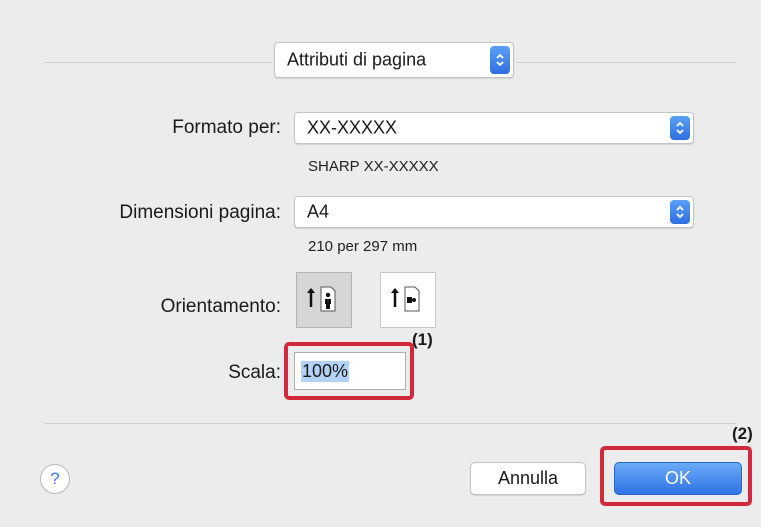 This screenshot has height=527, width=761. What do you see at coordinates (55, 479) in the screenshot?
I see `help-button: ?` at bounding box center [55, 479].